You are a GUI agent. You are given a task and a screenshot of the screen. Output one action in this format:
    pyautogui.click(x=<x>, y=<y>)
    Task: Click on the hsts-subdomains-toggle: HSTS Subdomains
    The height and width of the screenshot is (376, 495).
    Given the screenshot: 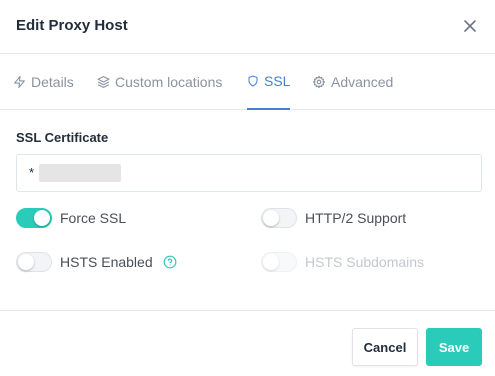 What is the action you would take?
    pyautogui.click(x=342, y=262)
    